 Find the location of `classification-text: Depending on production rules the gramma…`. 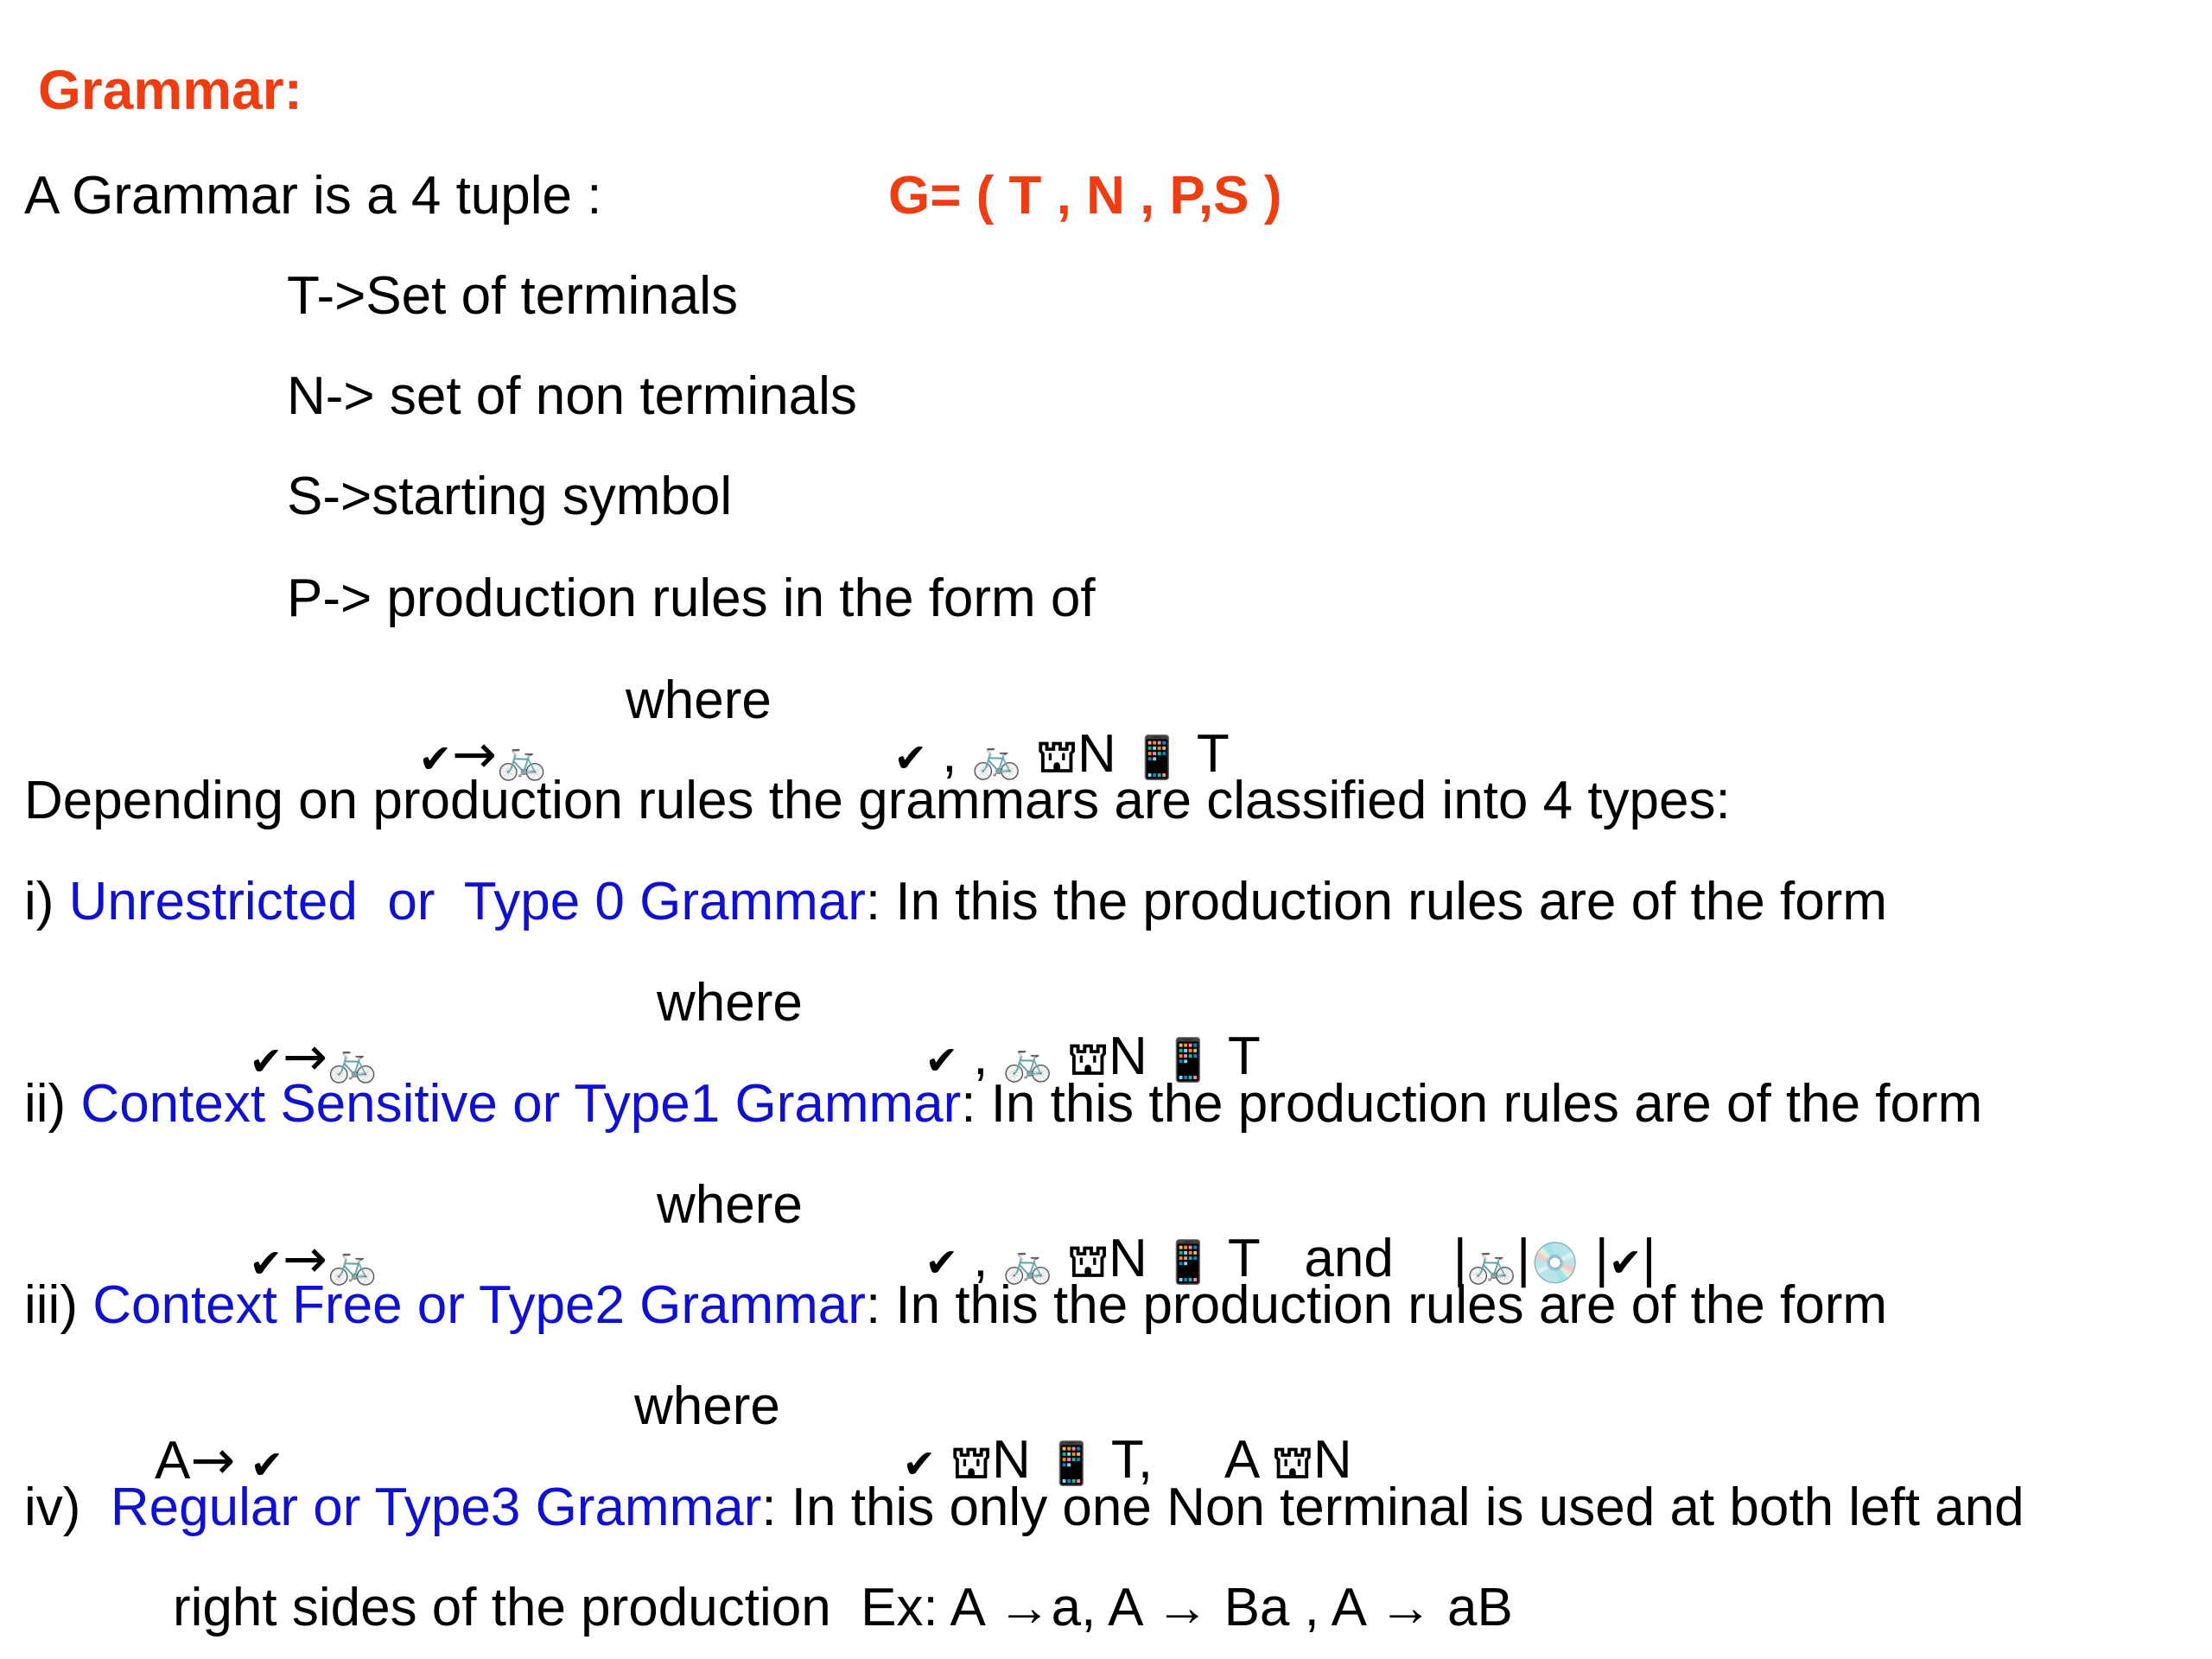

classification-text: Depending on production rules the gramma… is located at coordinates (877, 800).